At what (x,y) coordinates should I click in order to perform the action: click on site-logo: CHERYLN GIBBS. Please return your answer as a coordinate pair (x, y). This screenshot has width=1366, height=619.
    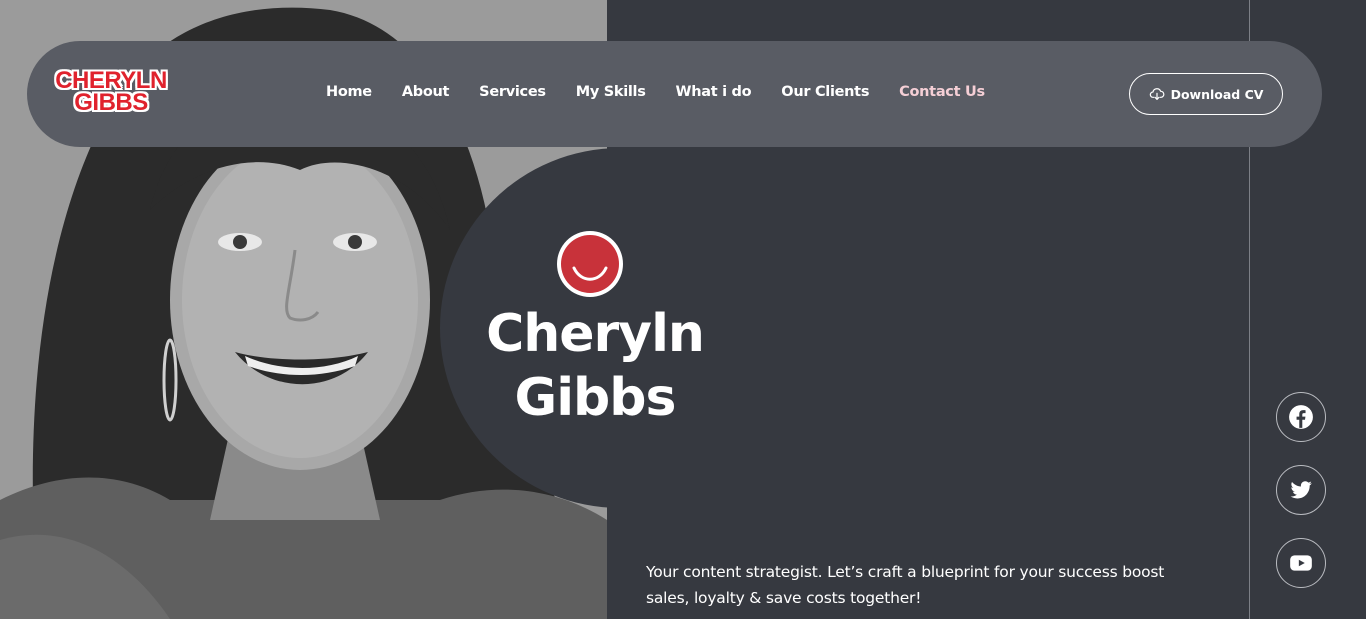
    Looking at the image, I should click on (111, 94).